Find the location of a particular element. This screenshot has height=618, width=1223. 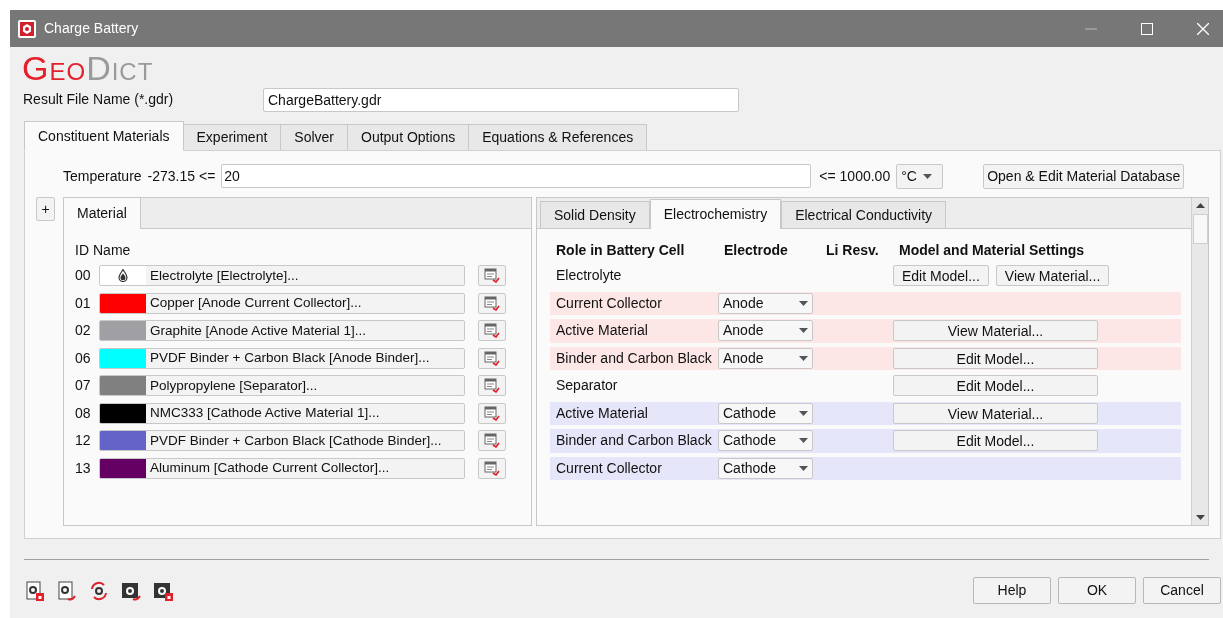

result-file-input: ChargeBattery.gdr is located at coordinates (501, 99).